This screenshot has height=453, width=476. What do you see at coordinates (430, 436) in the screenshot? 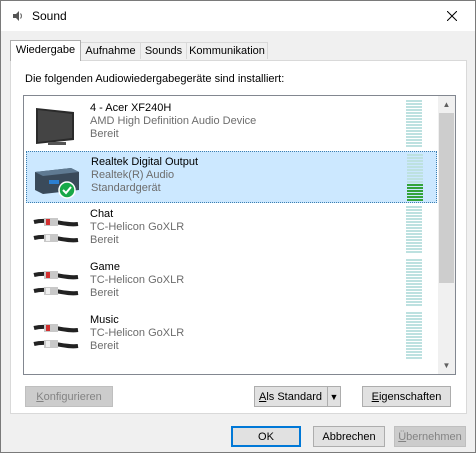
I see `apply-button: Übernehmen` at bounding box center [430, 436].